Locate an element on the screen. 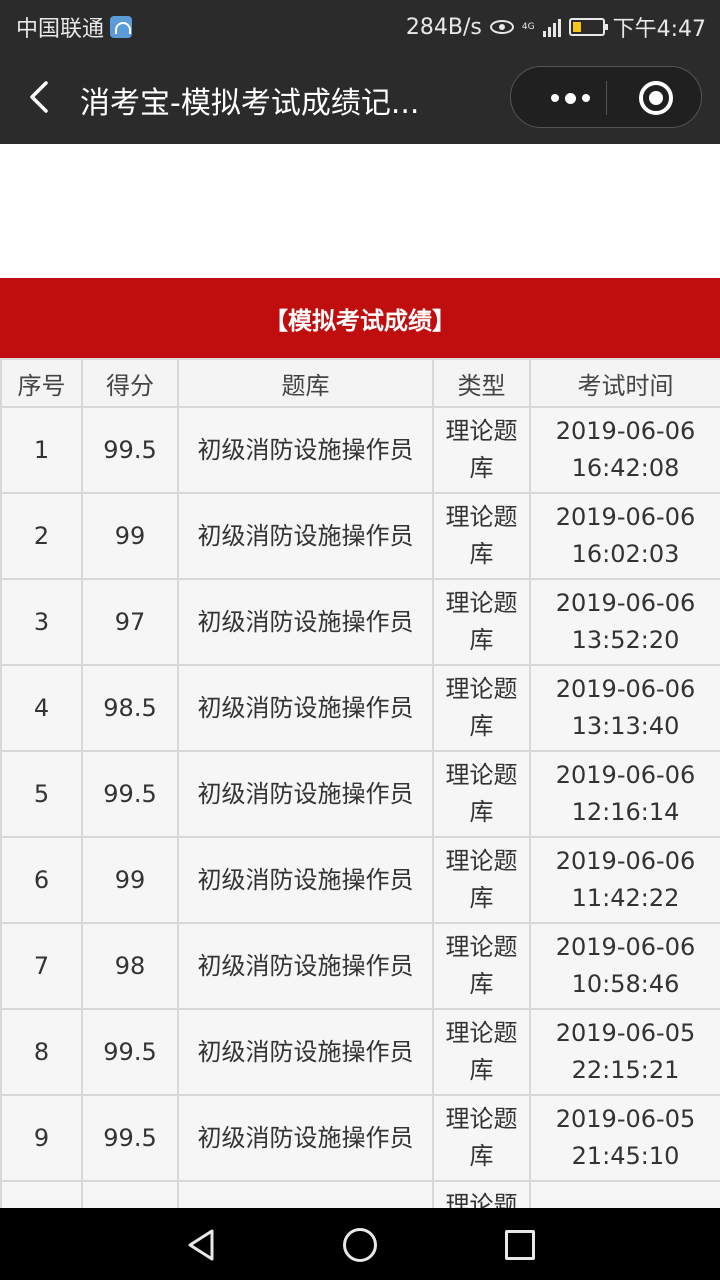  close-miniprogram-icon is located at coordinates (656, 98).